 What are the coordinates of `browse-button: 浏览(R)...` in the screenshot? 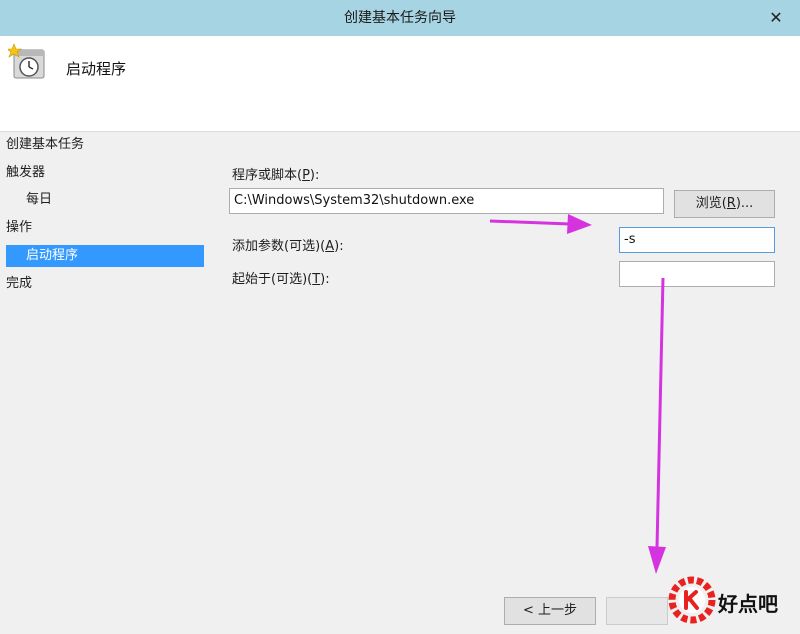 It's located at (724, 204).